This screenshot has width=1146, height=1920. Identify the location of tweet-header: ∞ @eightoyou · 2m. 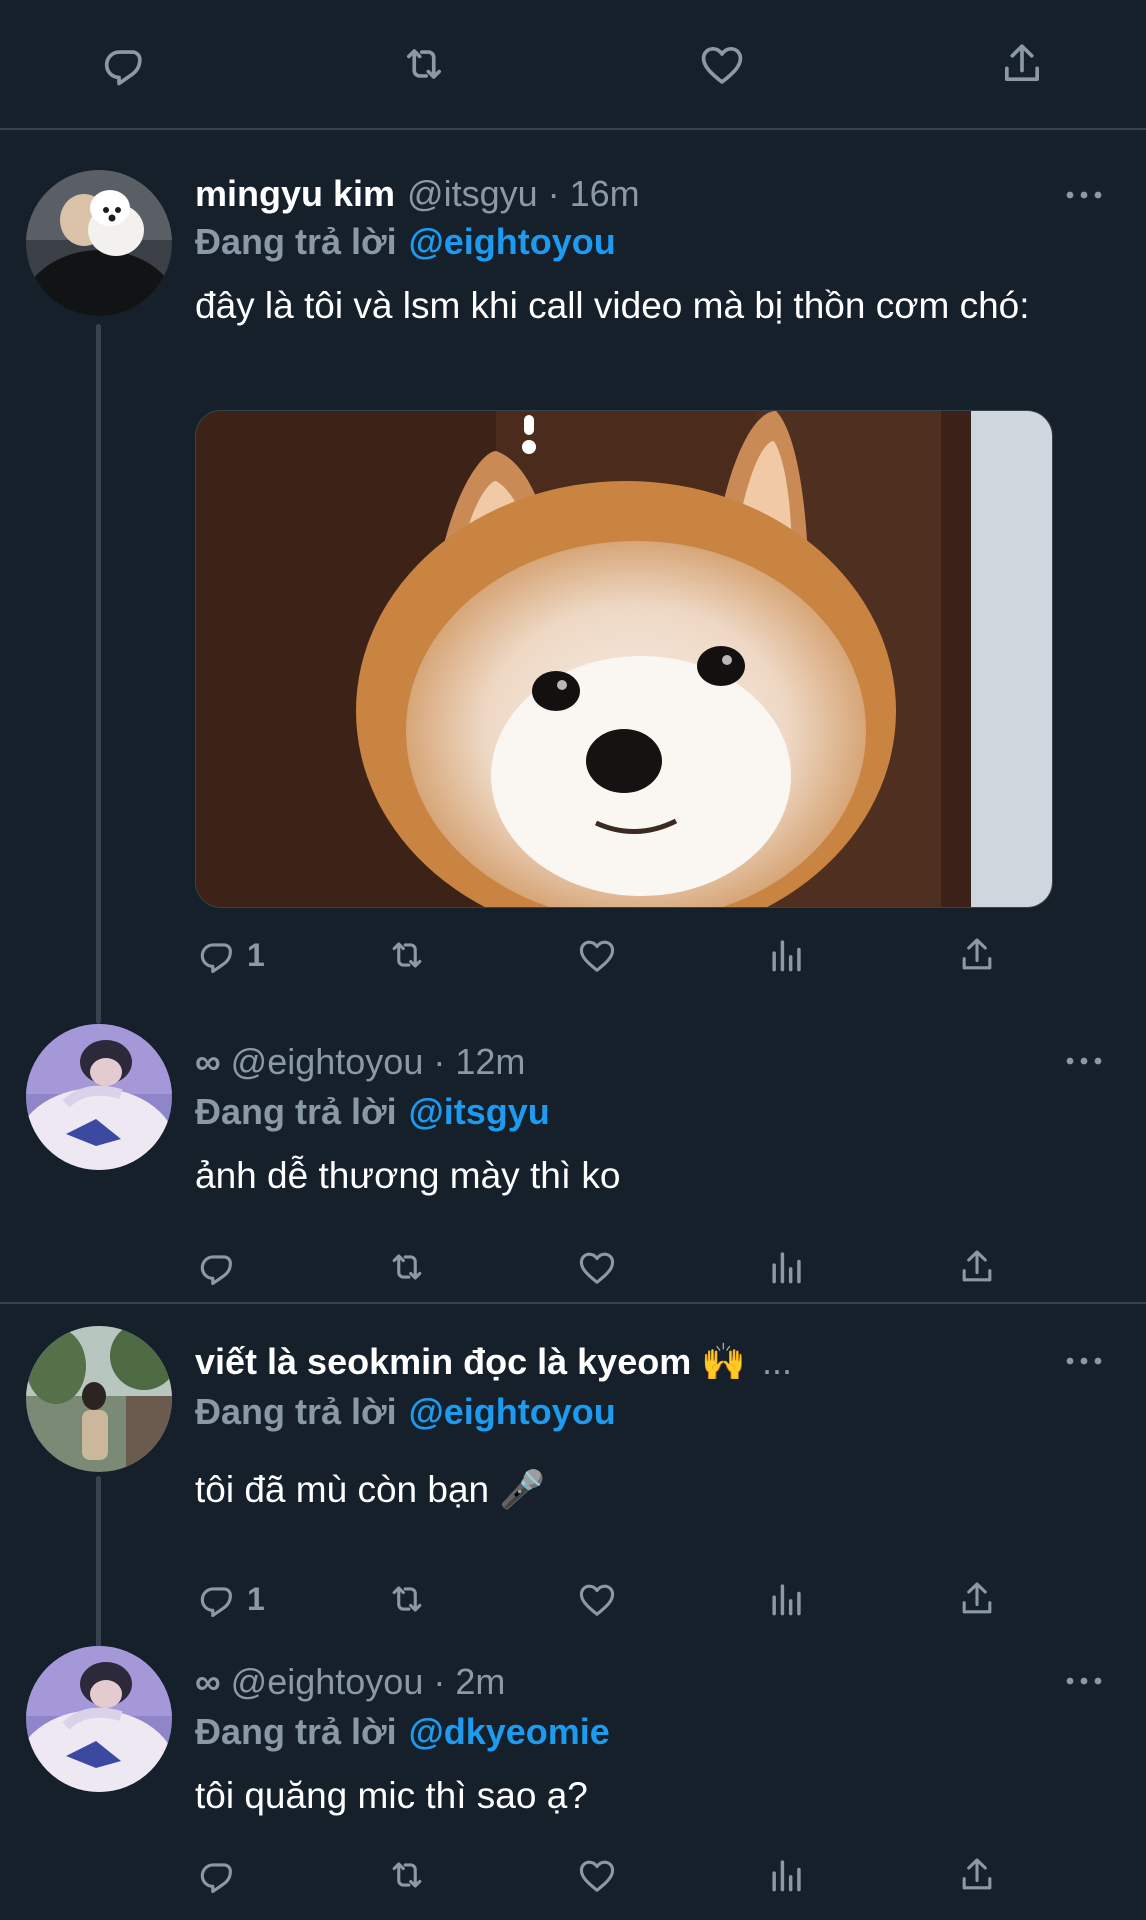
(350, 1682).